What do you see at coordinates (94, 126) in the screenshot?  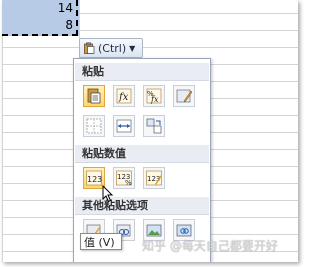 I see `no-borders-icon` at bounding box center [94, 126].